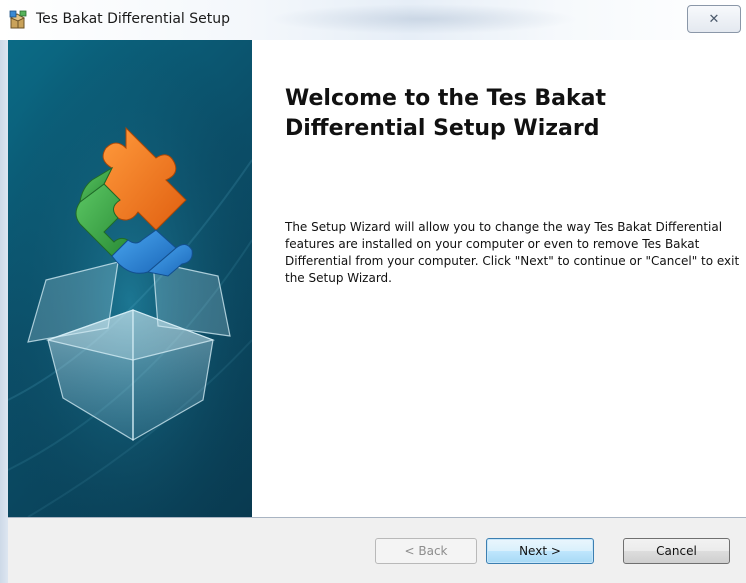 The width and height of the screenshot is (746, 583). What do you see at coordinates (540, 551) in the screenshot?
I see `next-button: Next >` at bounding box center [540, 551].